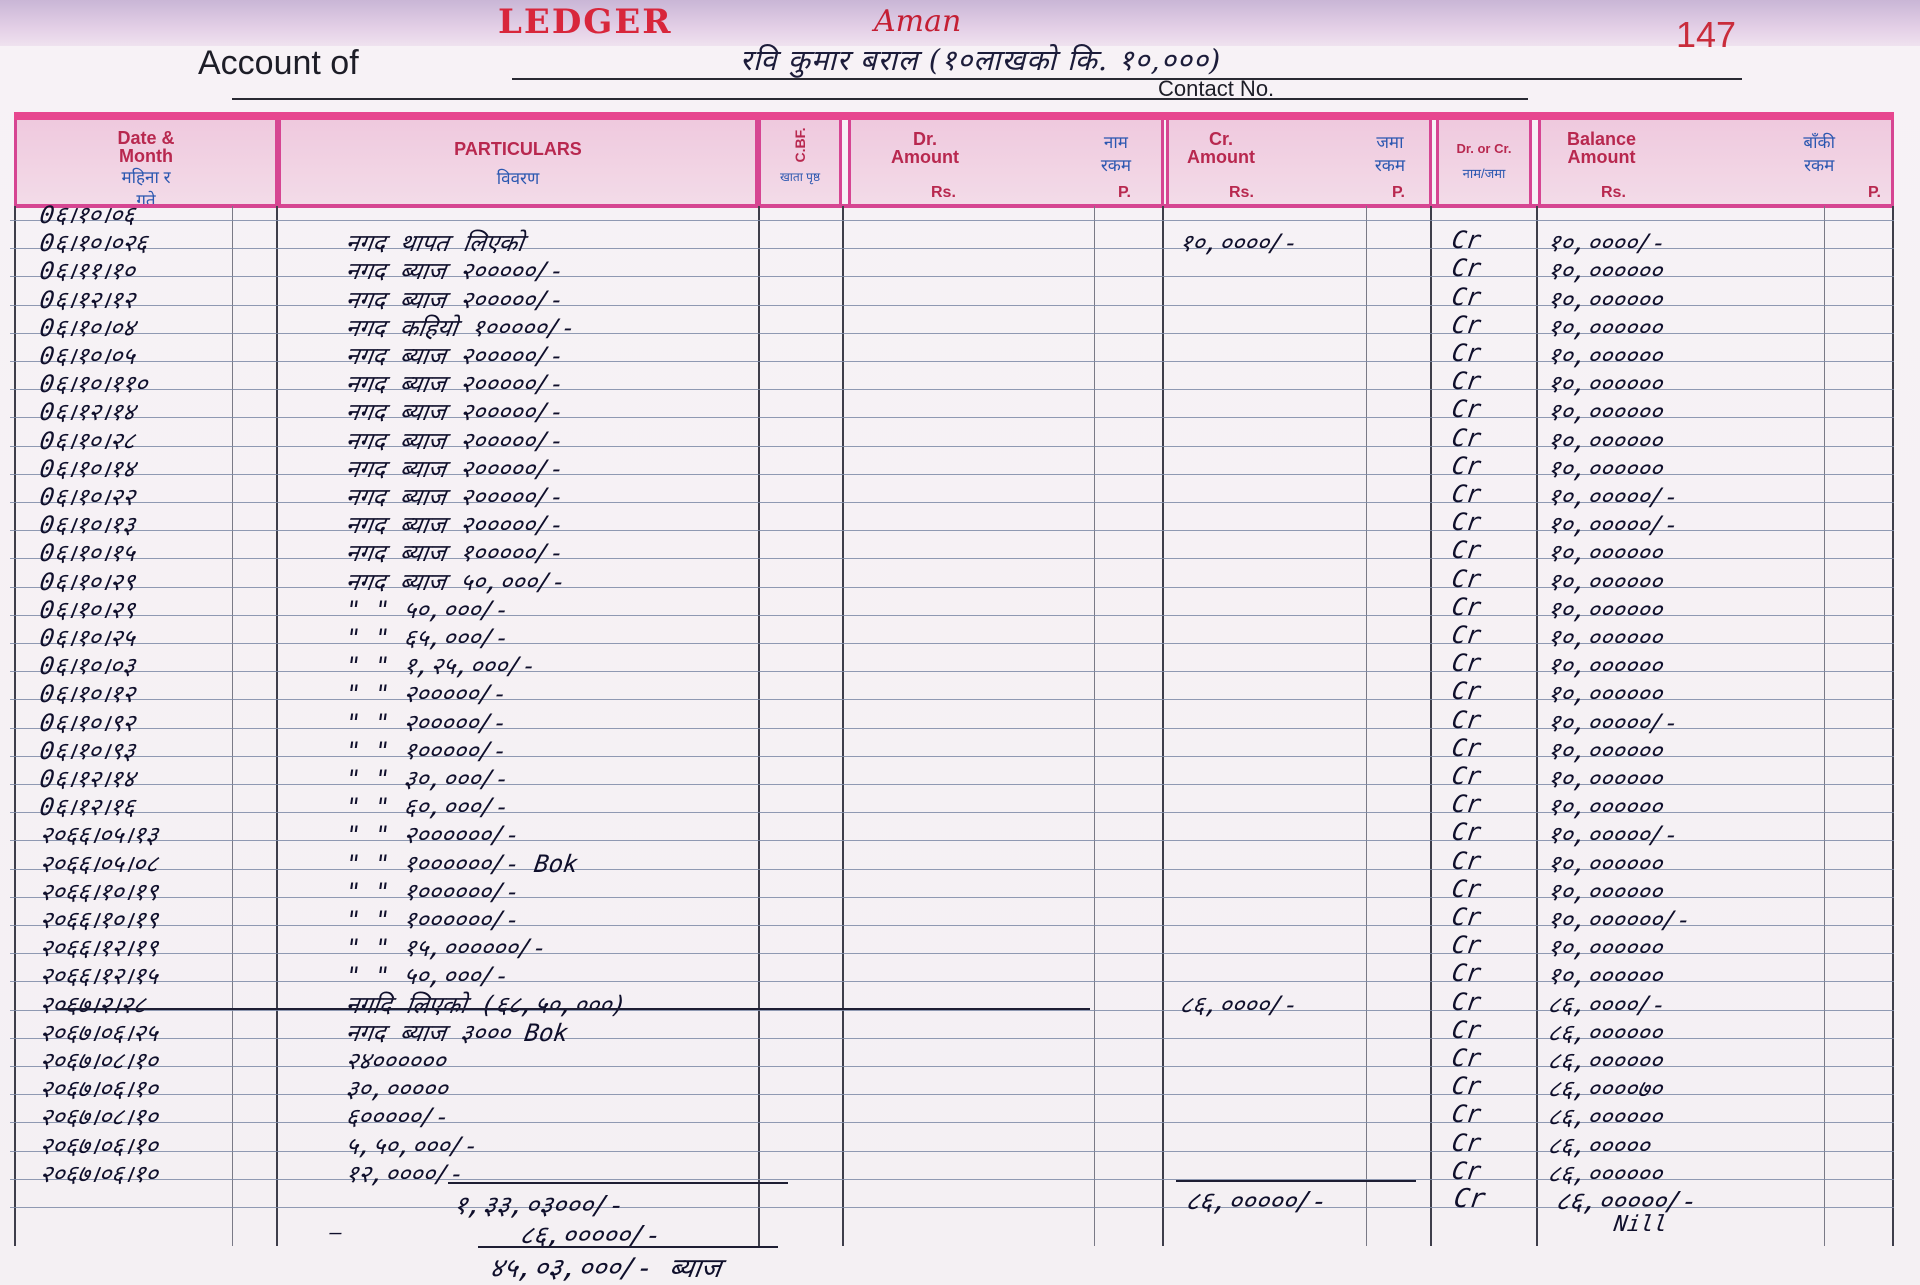 The image size is (1920, 1285). I want to click on net-interest: ४५,०३,०००/- ब्याज, so click(605, 1268).